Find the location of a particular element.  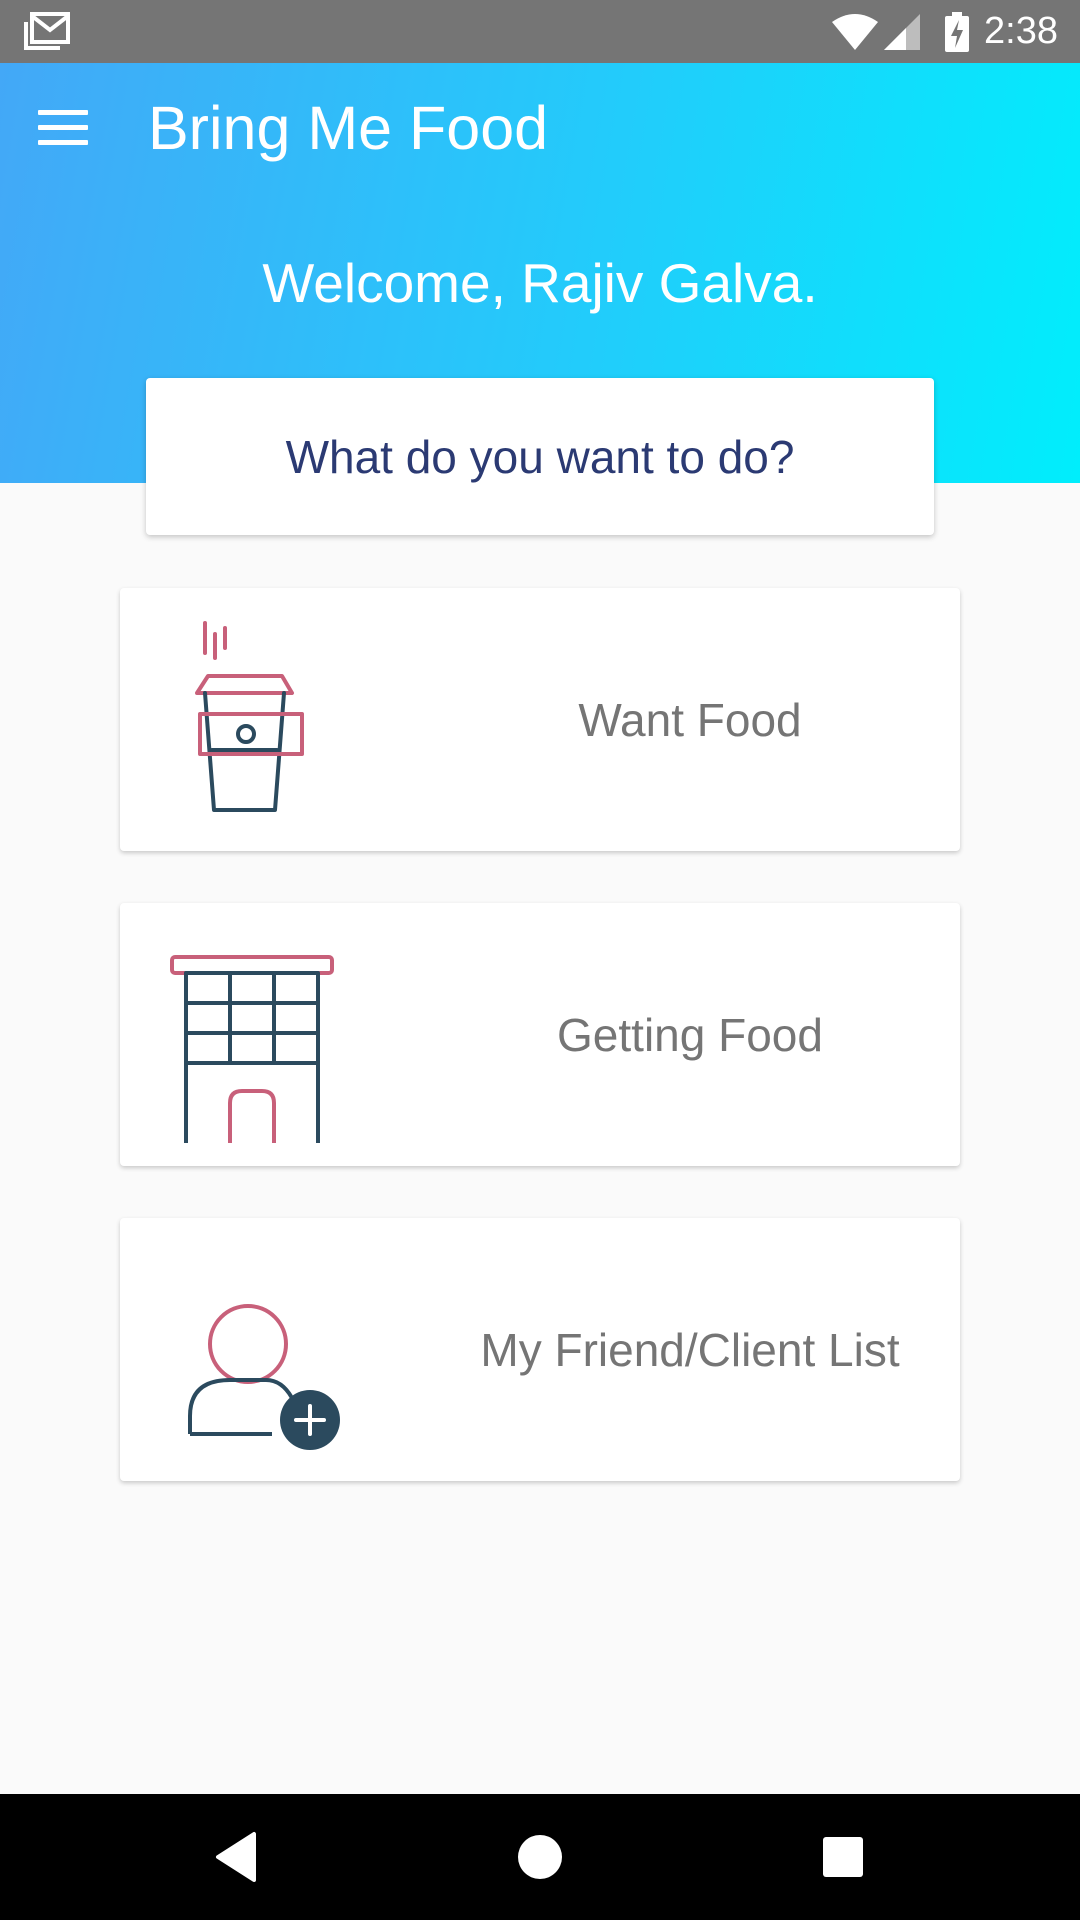

home-icon is located at coordinates (540, 1857).